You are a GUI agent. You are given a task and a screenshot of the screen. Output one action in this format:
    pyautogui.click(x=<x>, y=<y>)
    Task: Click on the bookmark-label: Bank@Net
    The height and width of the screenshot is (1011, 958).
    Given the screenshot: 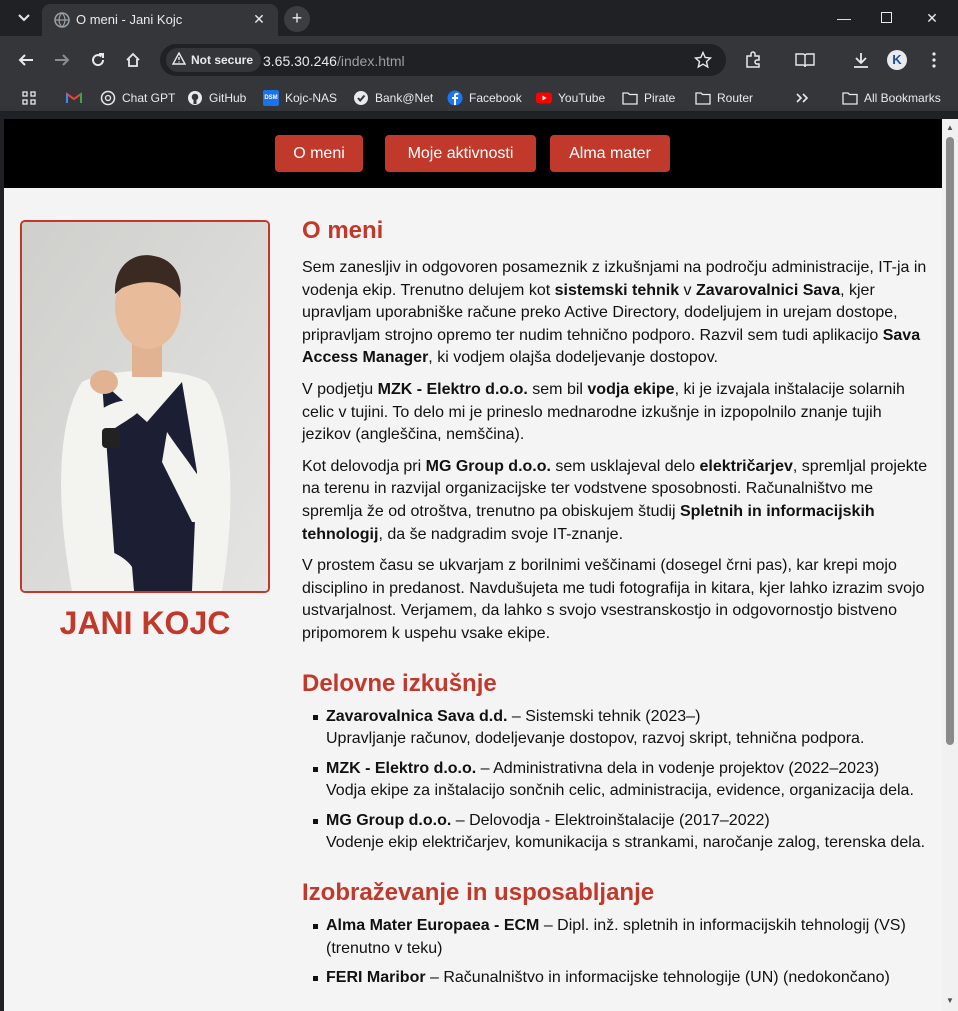 What is the action you would take?
    pyautogui.click(x=404, y=98)
    